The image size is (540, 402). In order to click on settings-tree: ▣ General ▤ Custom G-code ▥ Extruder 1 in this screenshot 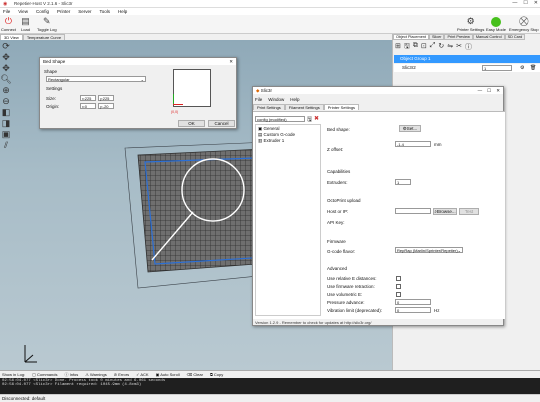, I will do `click(288, 220)`.